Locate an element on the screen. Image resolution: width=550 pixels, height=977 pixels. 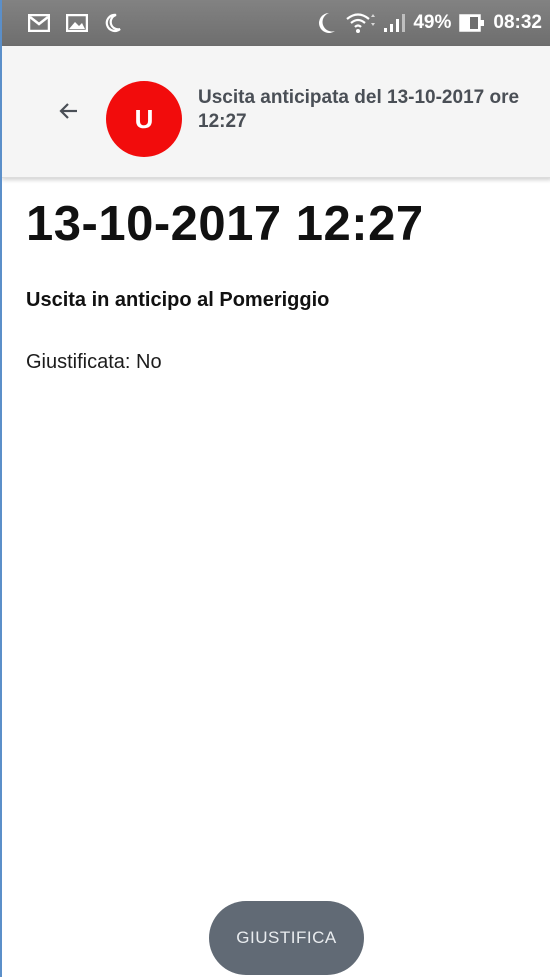
clock: 08:32 is located at coordinates (517, 22).